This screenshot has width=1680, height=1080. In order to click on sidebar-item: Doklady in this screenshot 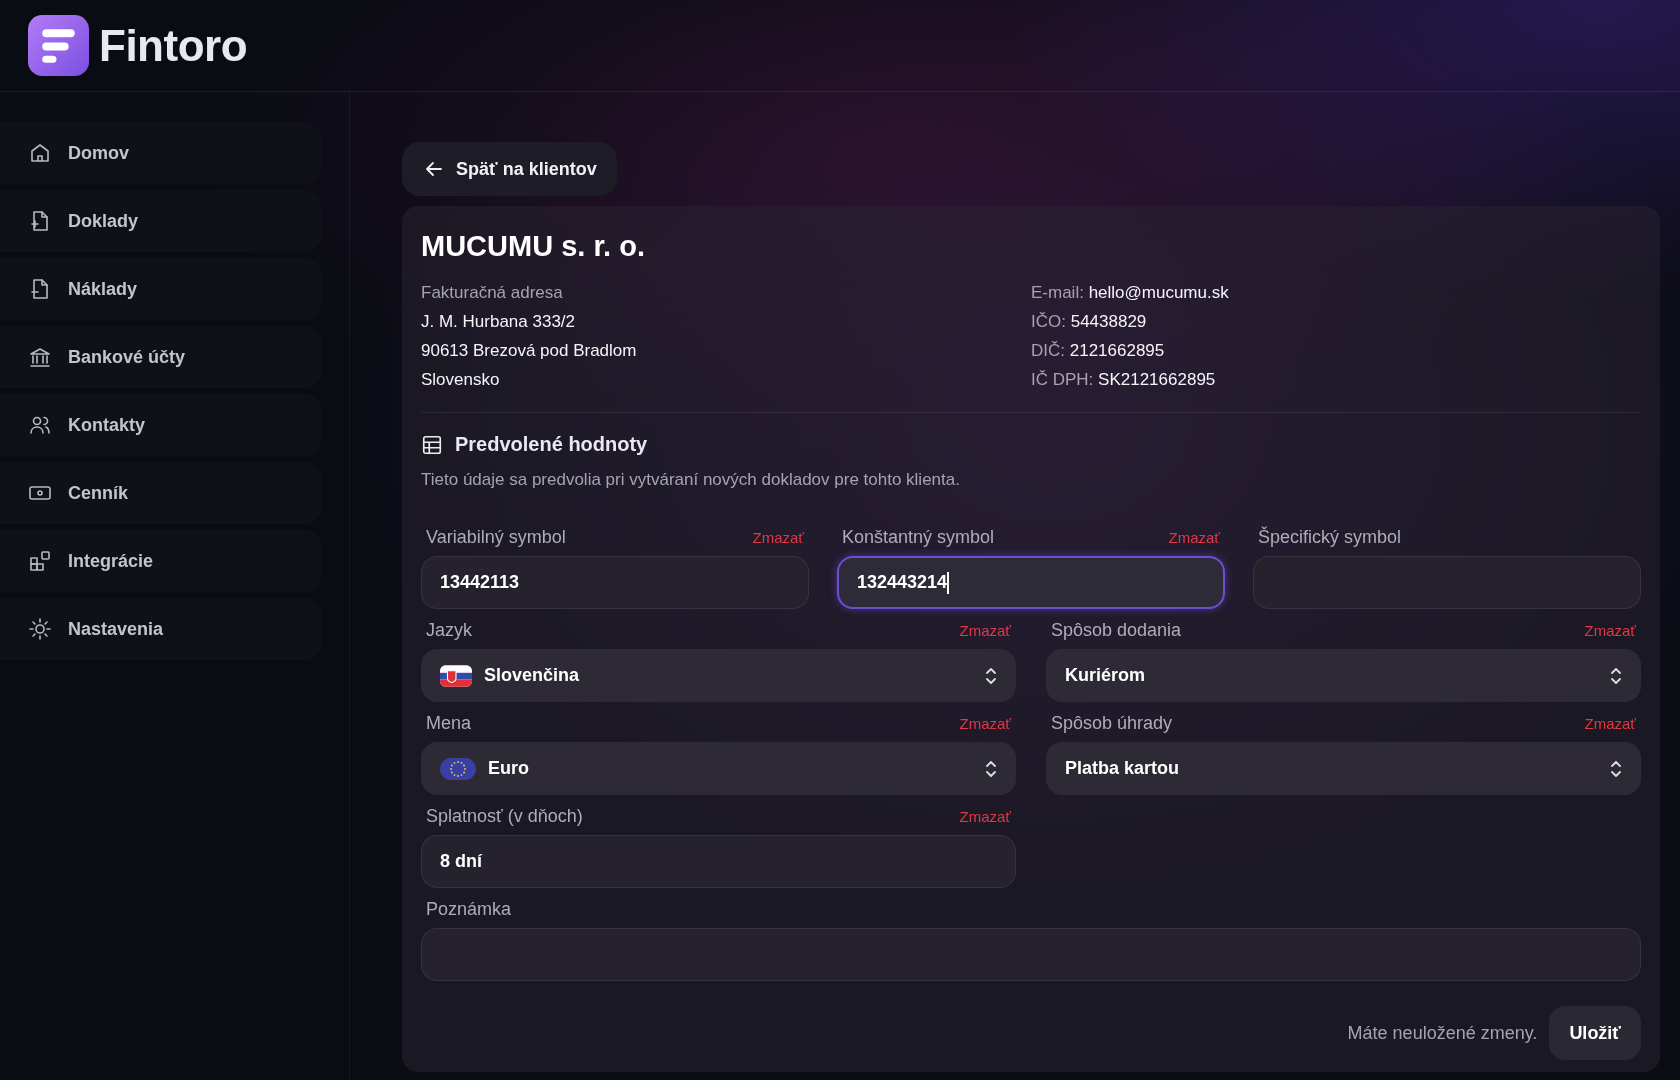, I will do `click(161, 221)`.